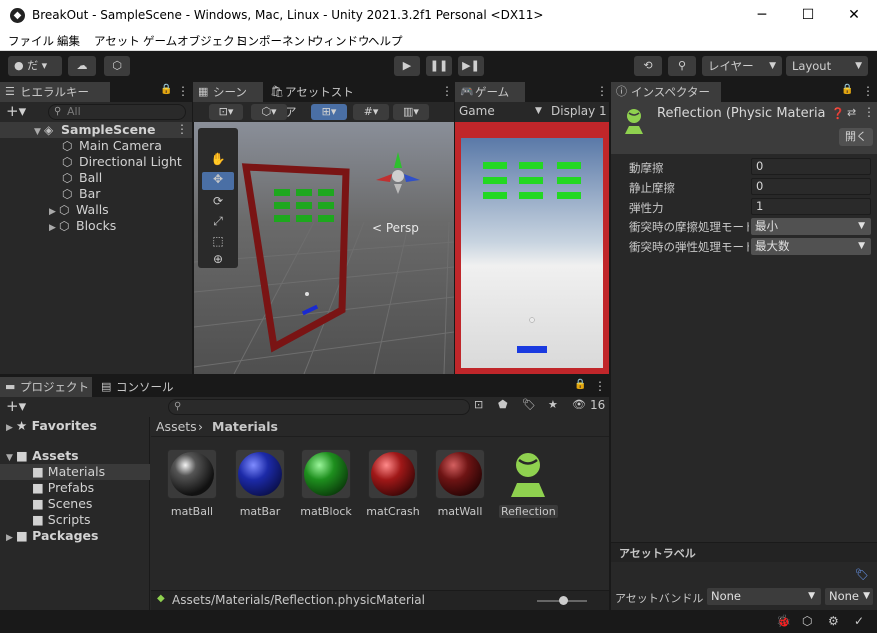 The image size is (877, 633). What do you see at coordinates (762, 15) in the screenshot?
I see `minimize-button: ─` at bounding box center [762, 15].